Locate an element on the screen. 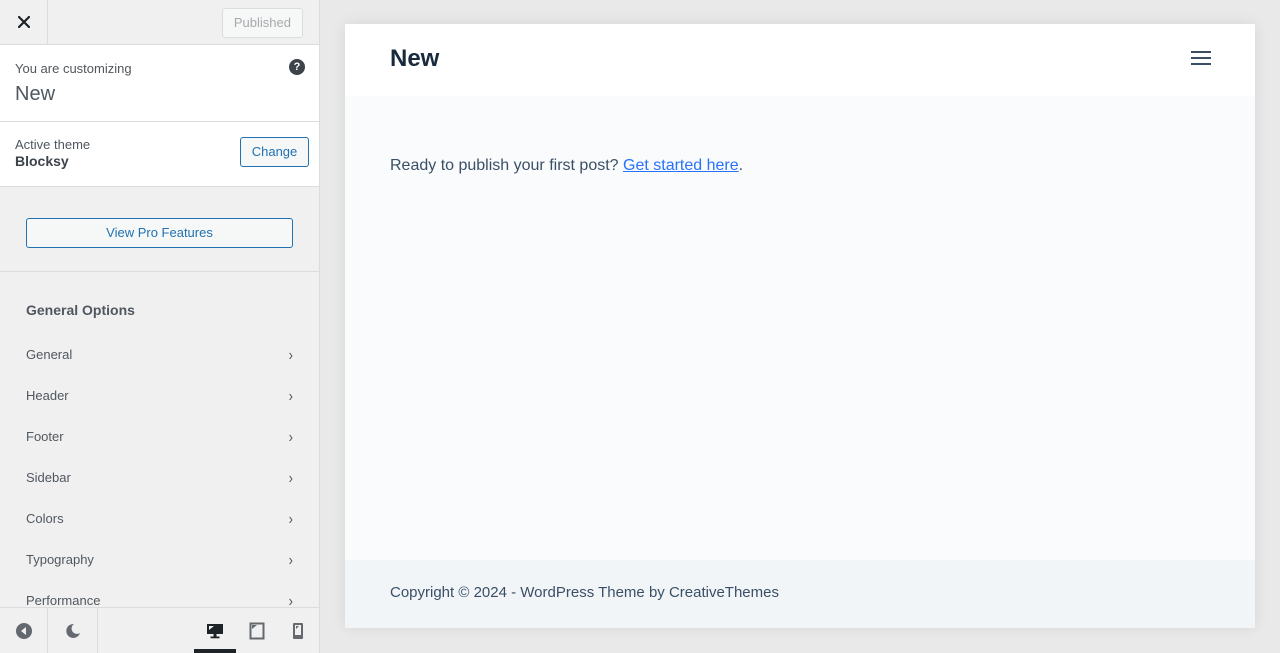 Image resolution: width=1280 pixels, height=653 pixels. preview-desktop-button is located at coordinates (215, 630).